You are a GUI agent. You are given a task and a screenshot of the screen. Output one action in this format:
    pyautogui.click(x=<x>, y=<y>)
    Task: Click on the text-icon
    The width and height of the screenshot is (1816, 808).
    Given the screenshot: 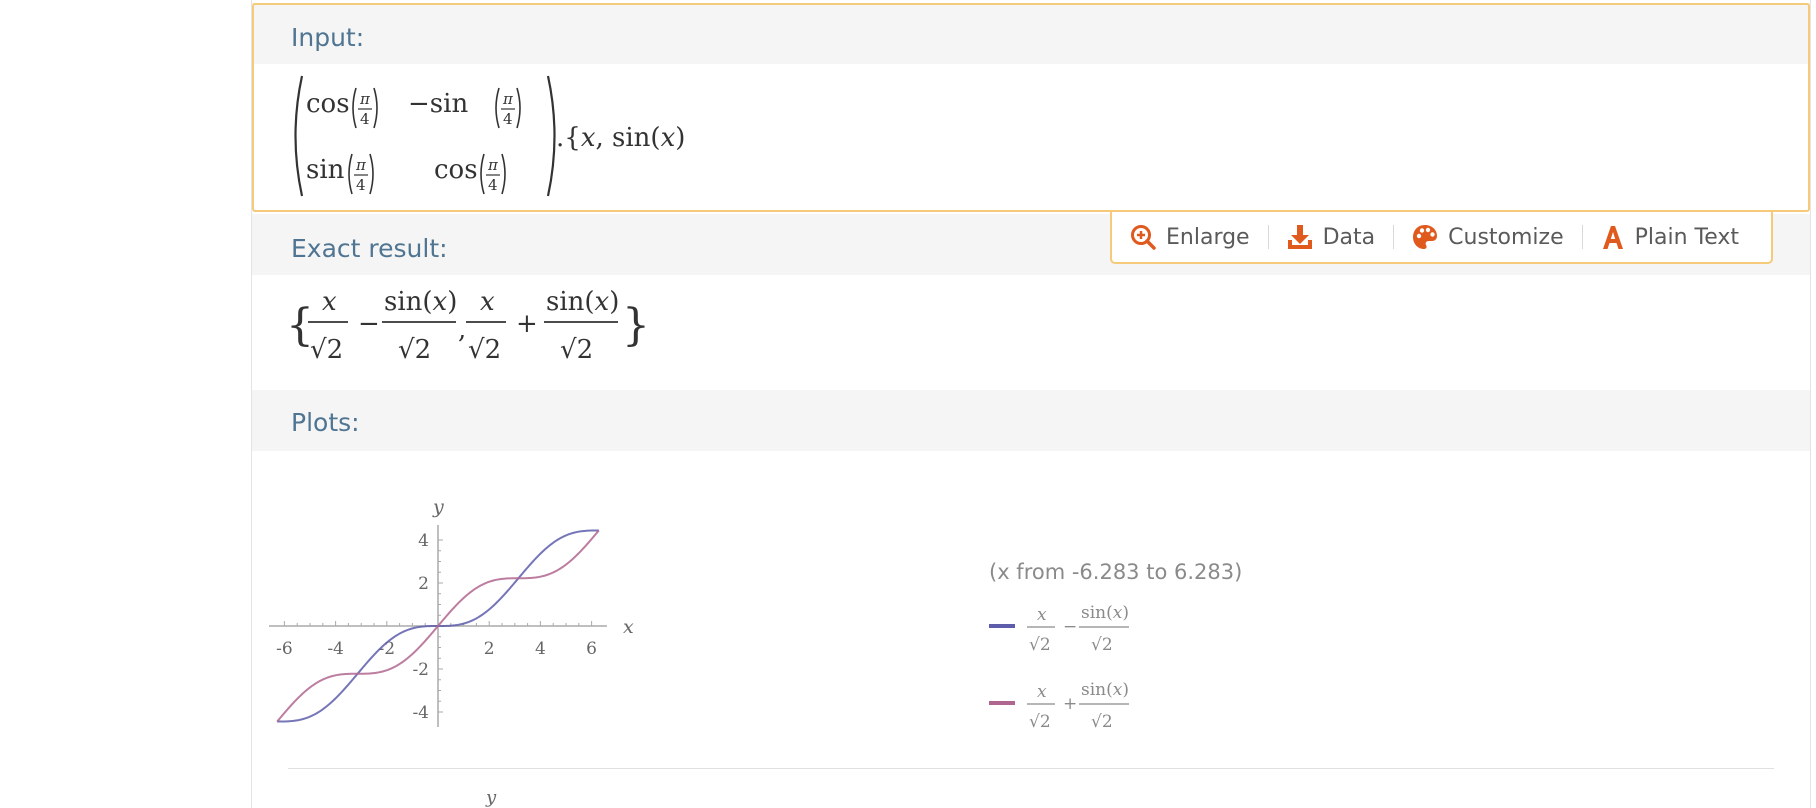 What is the action you would take?
    pyautogui.click(x=1612, y=237)
    